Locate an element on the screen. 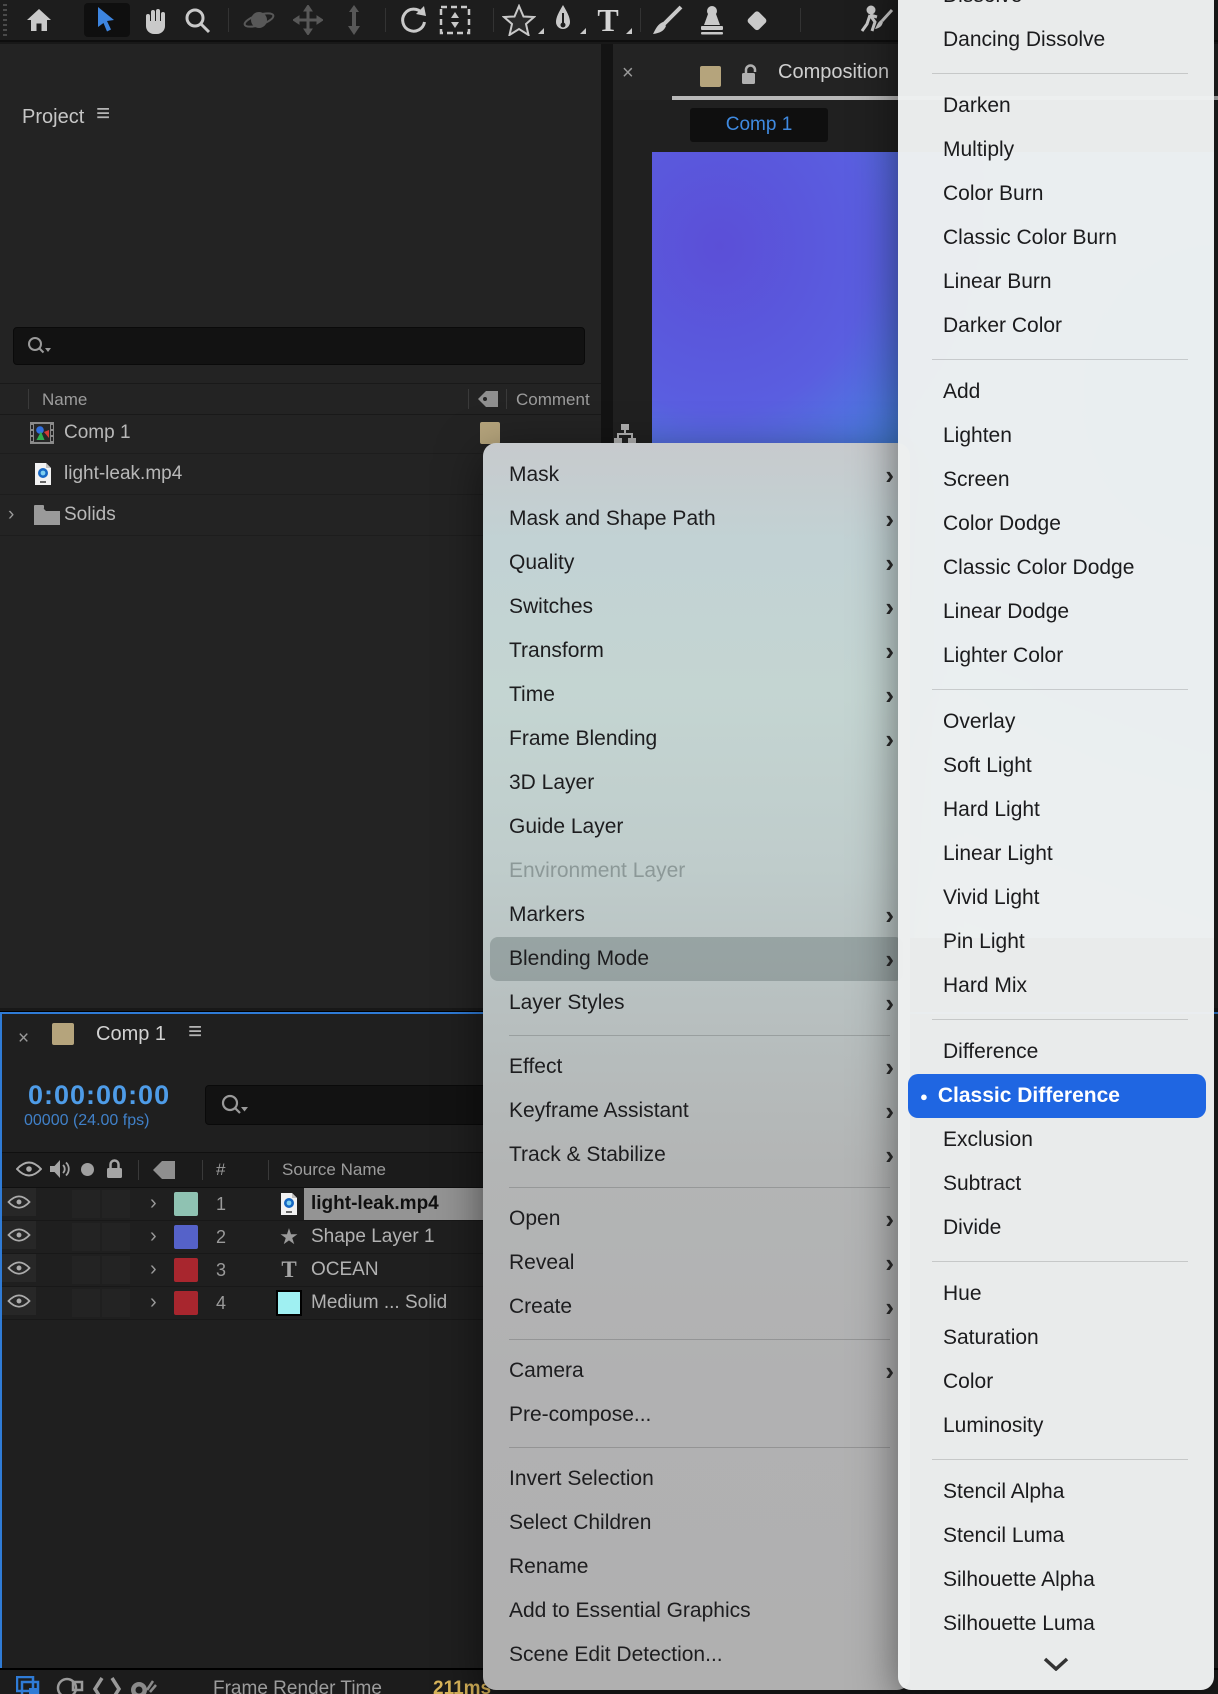 The image size is (1218, 1694). blend-mode-pin-light: Pin Light is located at coordinates (1056, 942).